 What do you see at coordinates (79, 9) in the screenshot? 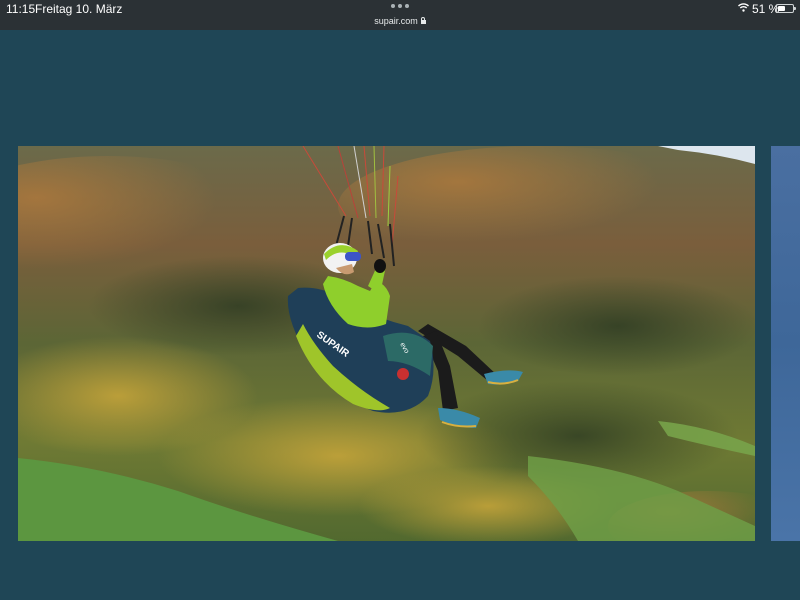
I see `status-date: Freitag 10. März` at bounding box center [79, 9].